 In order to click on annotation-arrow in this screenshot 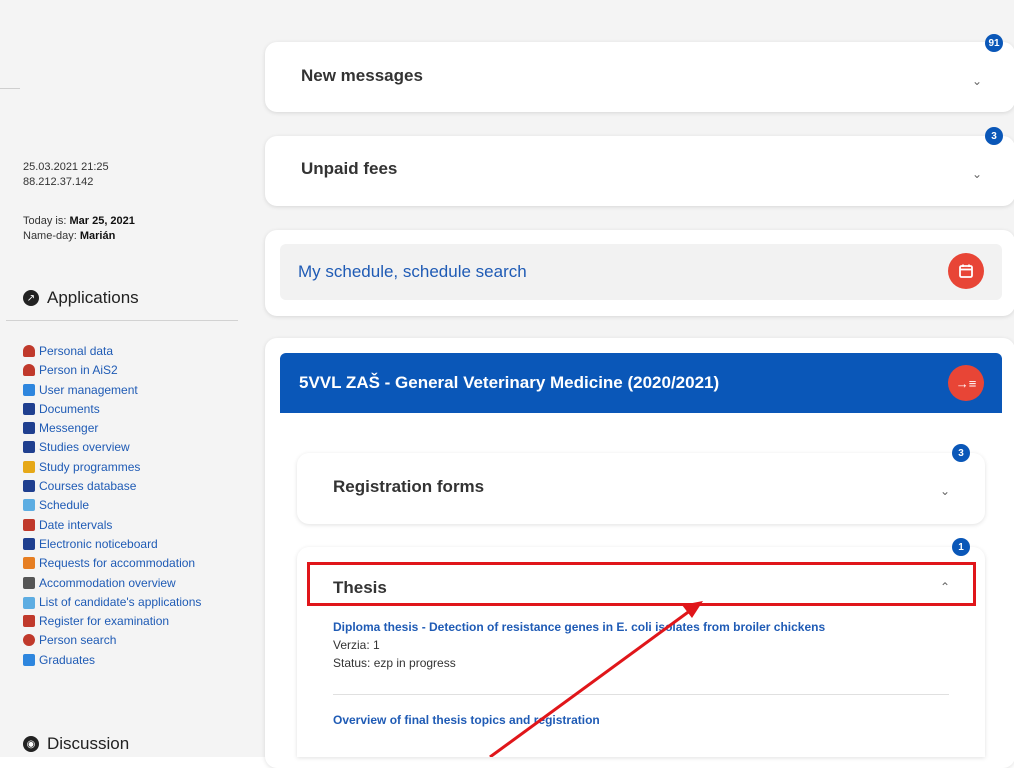, I will do `click(596, 679)`.